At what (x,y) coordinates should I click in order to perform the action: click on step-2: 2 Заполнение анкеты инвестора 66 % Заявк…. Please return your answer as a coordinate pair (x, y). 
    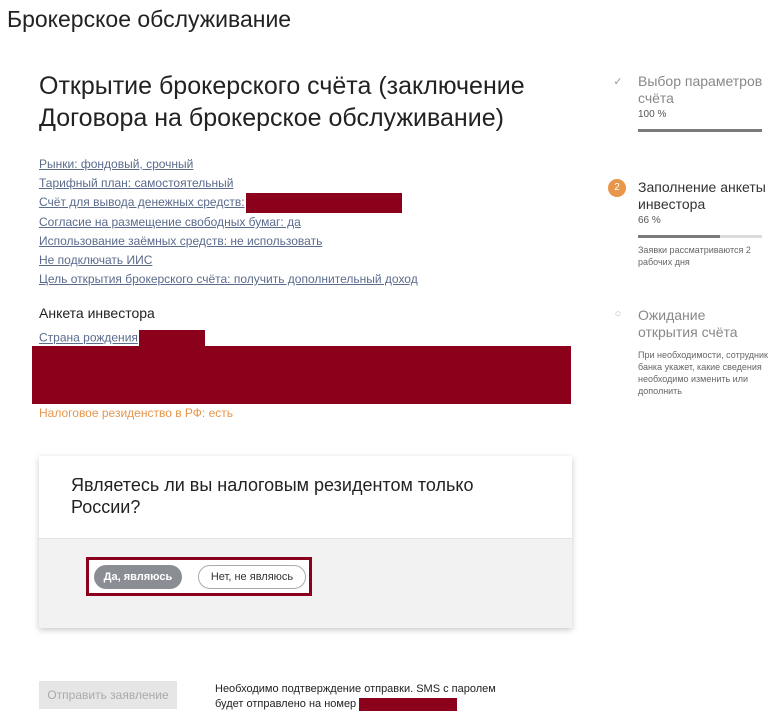
    Looking at the image, I should click on (688, 243).